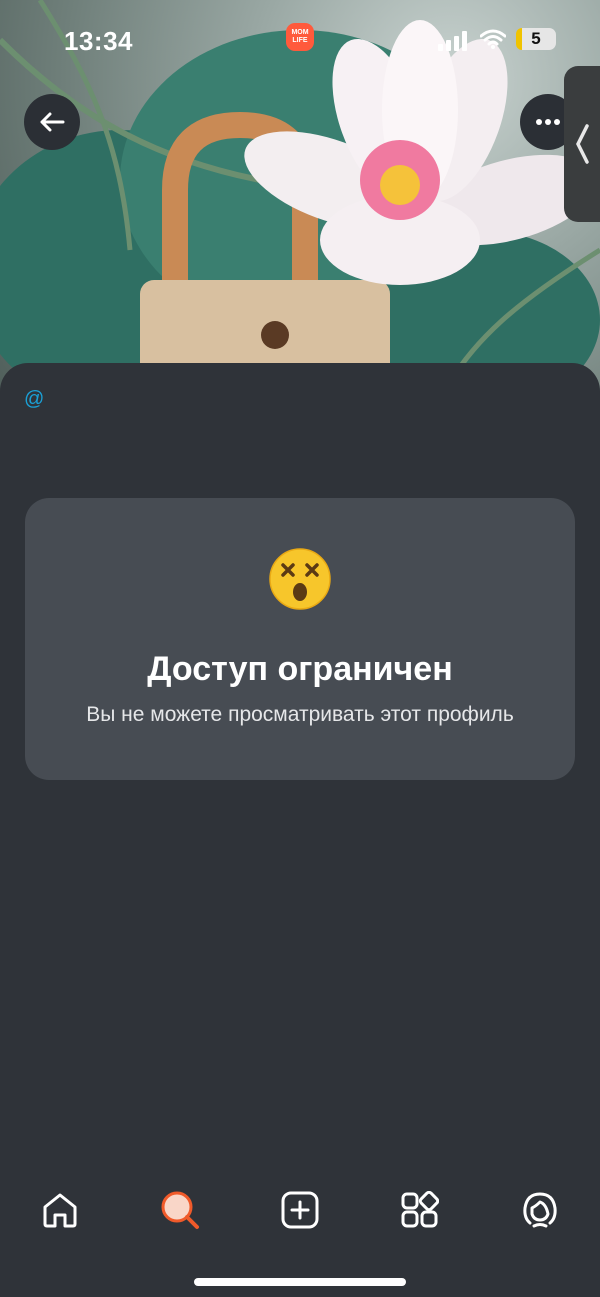  Describe the element at coordinates (300, 1282) in the screenshot. I see `home-indicator` at that location.